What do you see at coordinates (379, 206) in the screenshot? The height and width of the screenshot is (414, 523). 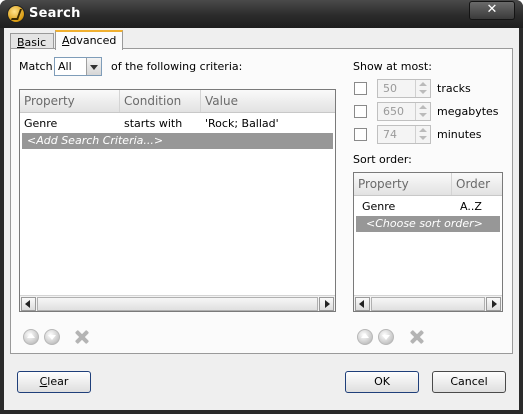 I see `sort-row-property: Genre` at bounding box center [379, 206].